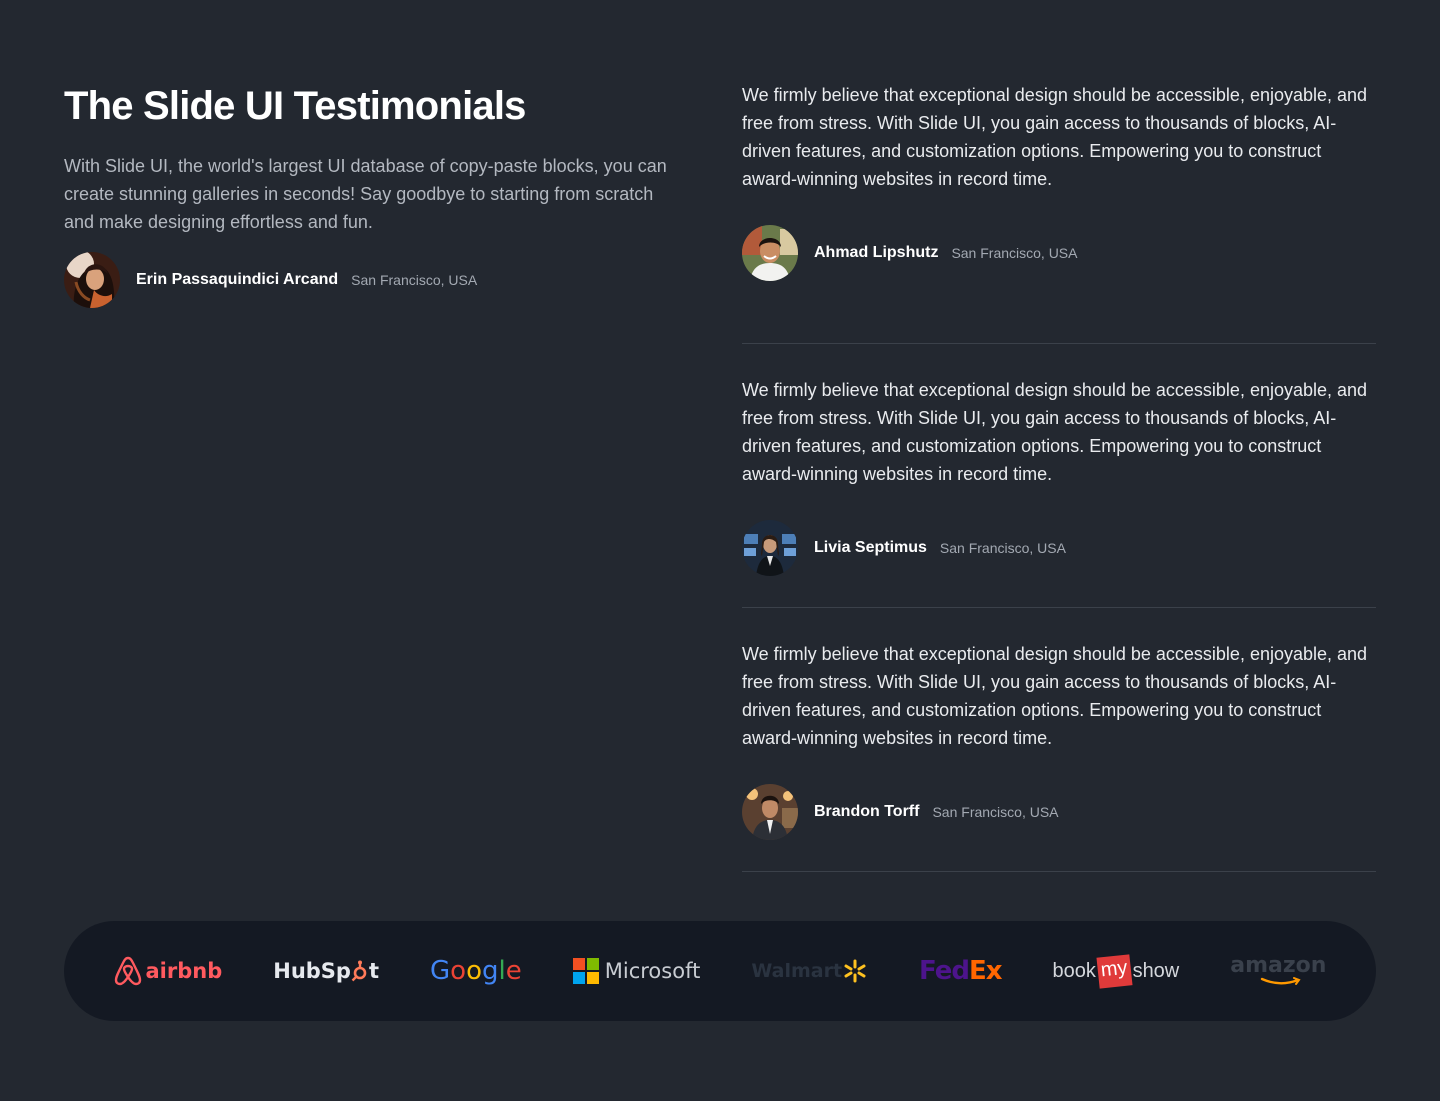 The width and height of the screenshot is (1440, 1101). Describe the element at coordinates (944, 971) in the screenshot. I see `fedex-wordmark: Fed` at that location.